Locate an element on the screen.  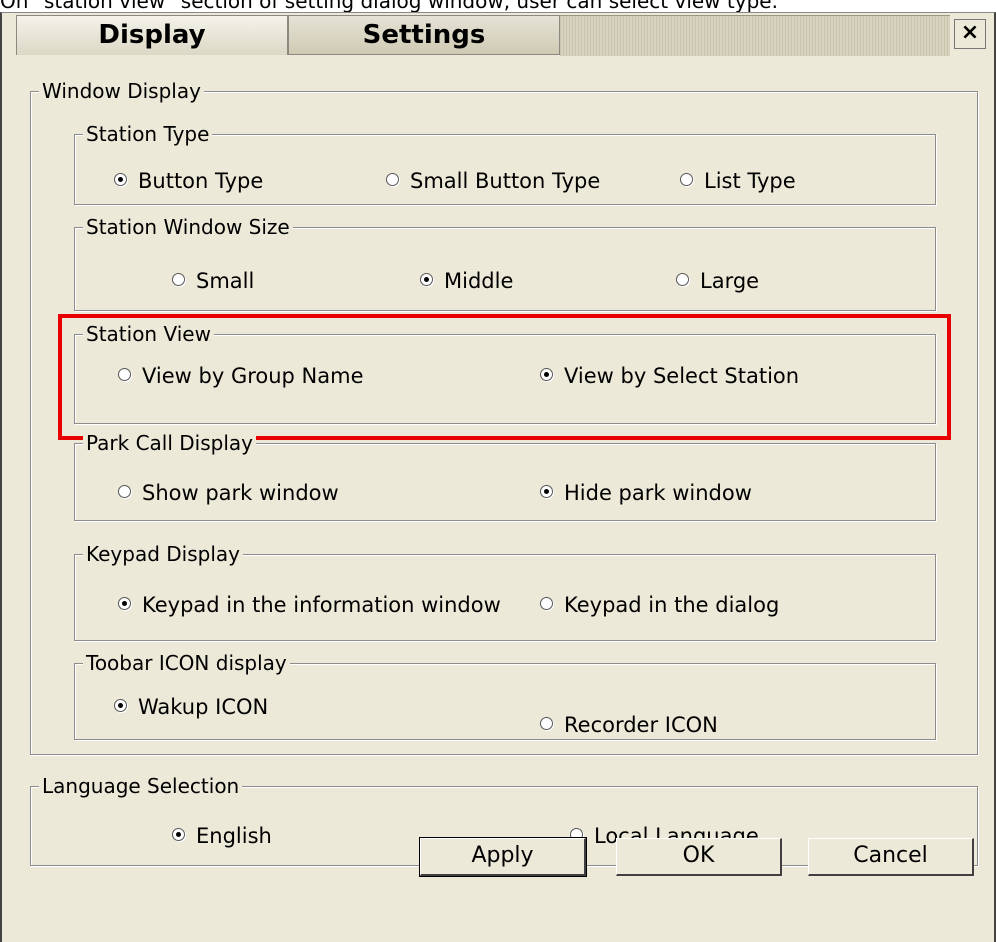
language-selection-title: Language Selection is located at coordinates (141, 786).